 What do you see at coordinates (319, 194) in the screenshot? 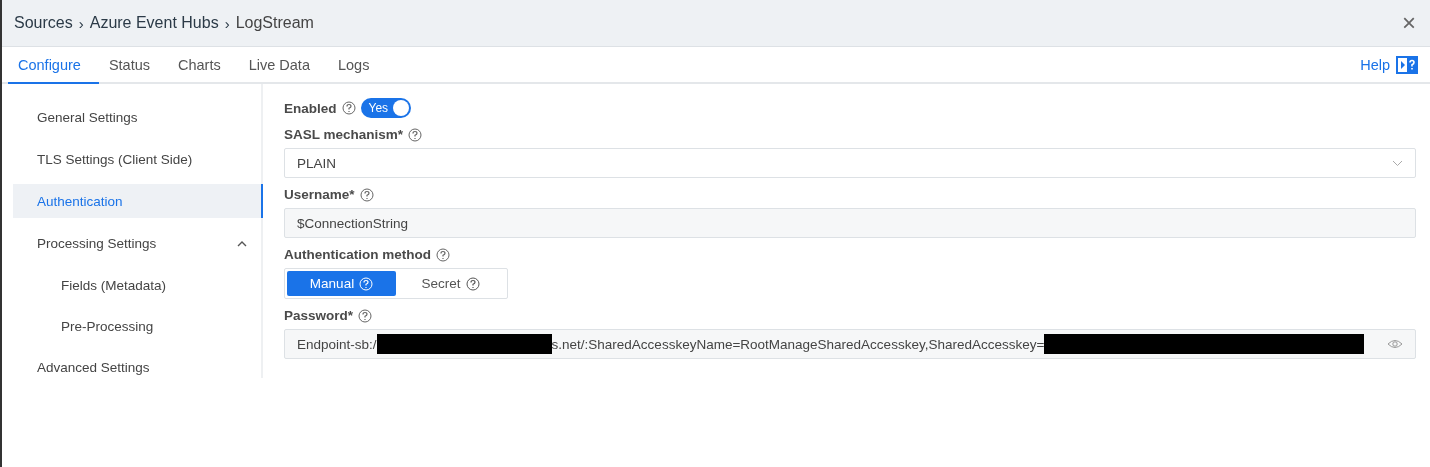
I see `field-label: Username*` at bounding box center [319, 194].